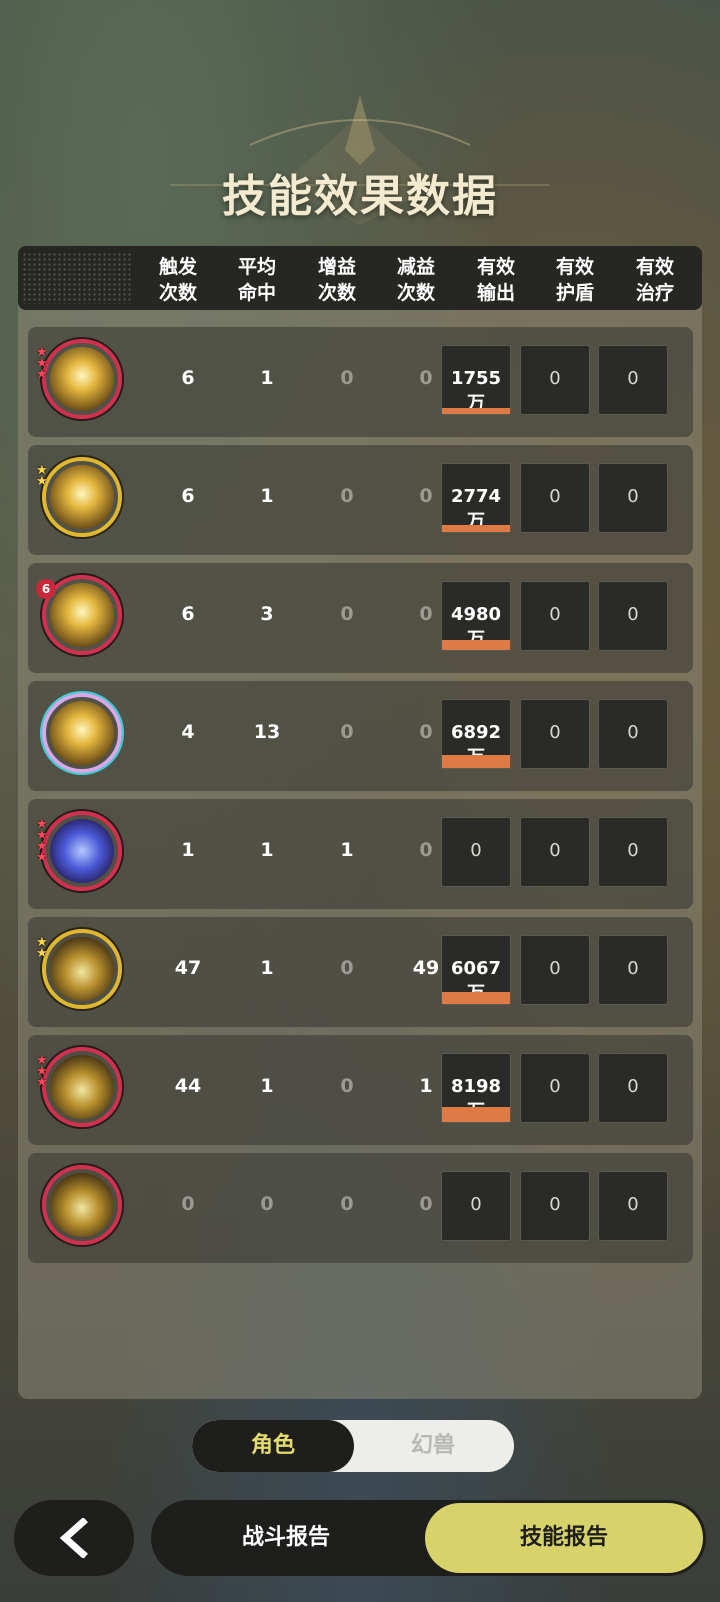 The image size is (720, 1602). I want to click on report-tabs: 战斗报告 技能报告, so click(428, 1538).